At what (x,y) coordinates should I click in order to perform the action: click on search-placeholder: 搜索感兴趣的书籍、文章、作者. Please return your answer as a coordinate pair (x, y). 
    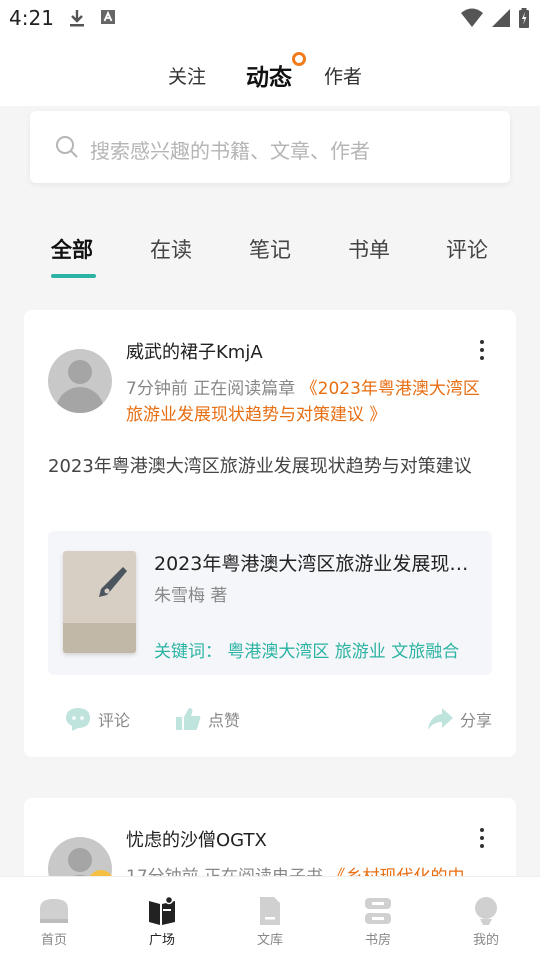
    Looking at the image, I should click on (230, 151).